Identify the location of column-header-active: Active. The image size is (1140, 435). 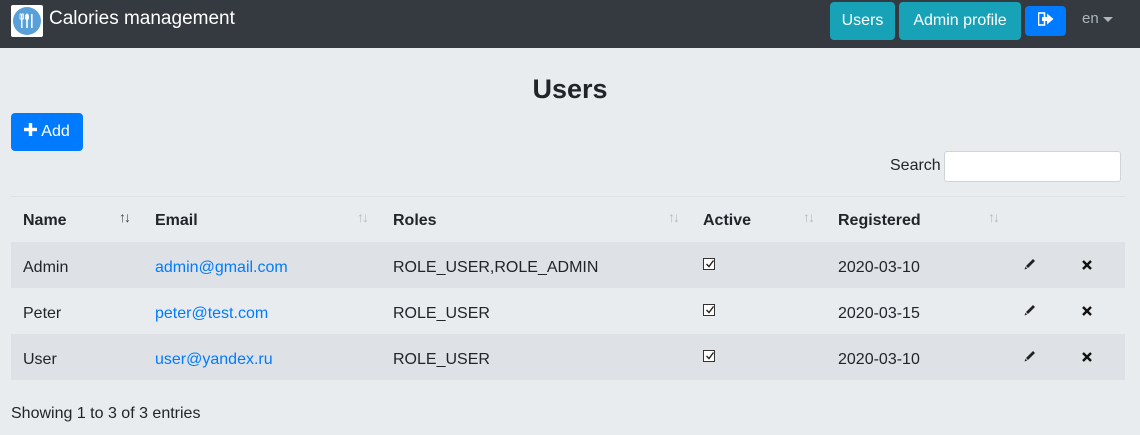
(727, 221).